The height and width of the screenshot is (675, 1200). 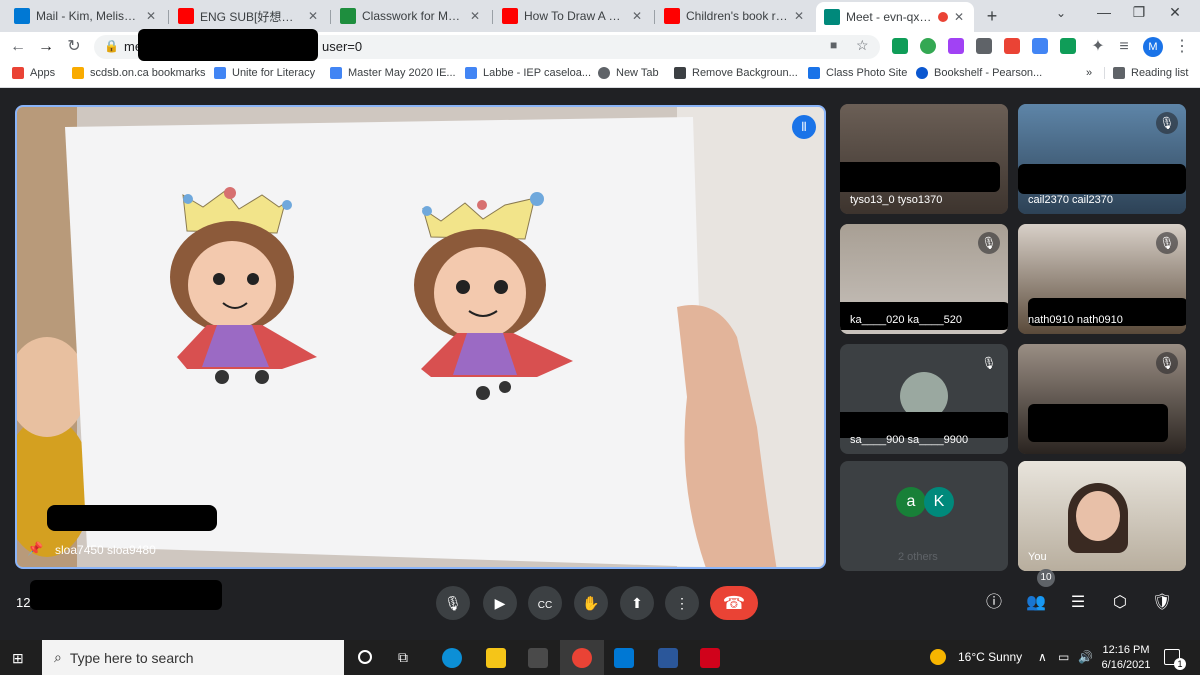 I want to click on present-button: ⬆, so click(x=637, y=603).